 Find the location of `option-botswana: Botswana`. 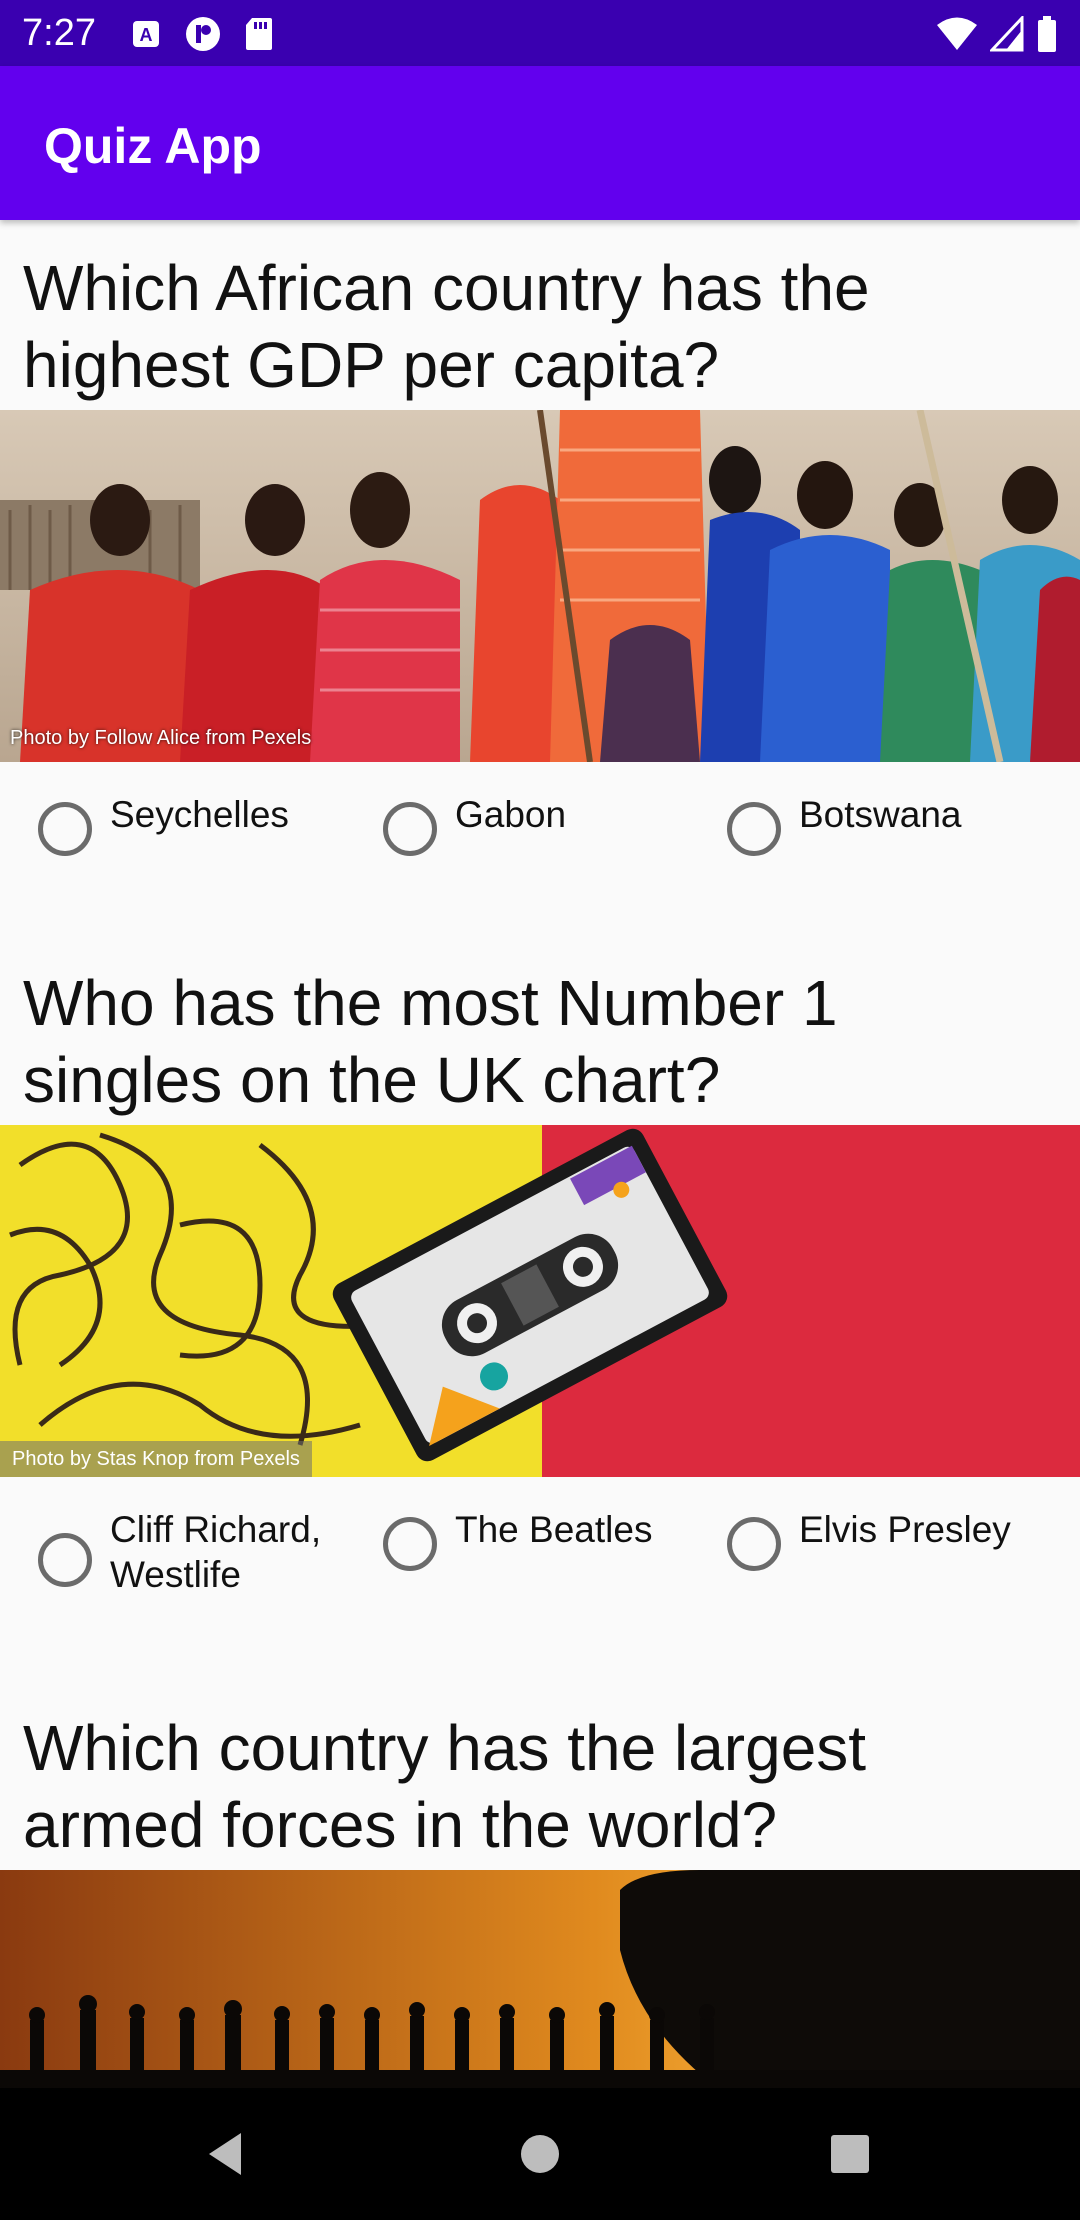

option-botswana: Botswana is located at coordinates (884, 812).